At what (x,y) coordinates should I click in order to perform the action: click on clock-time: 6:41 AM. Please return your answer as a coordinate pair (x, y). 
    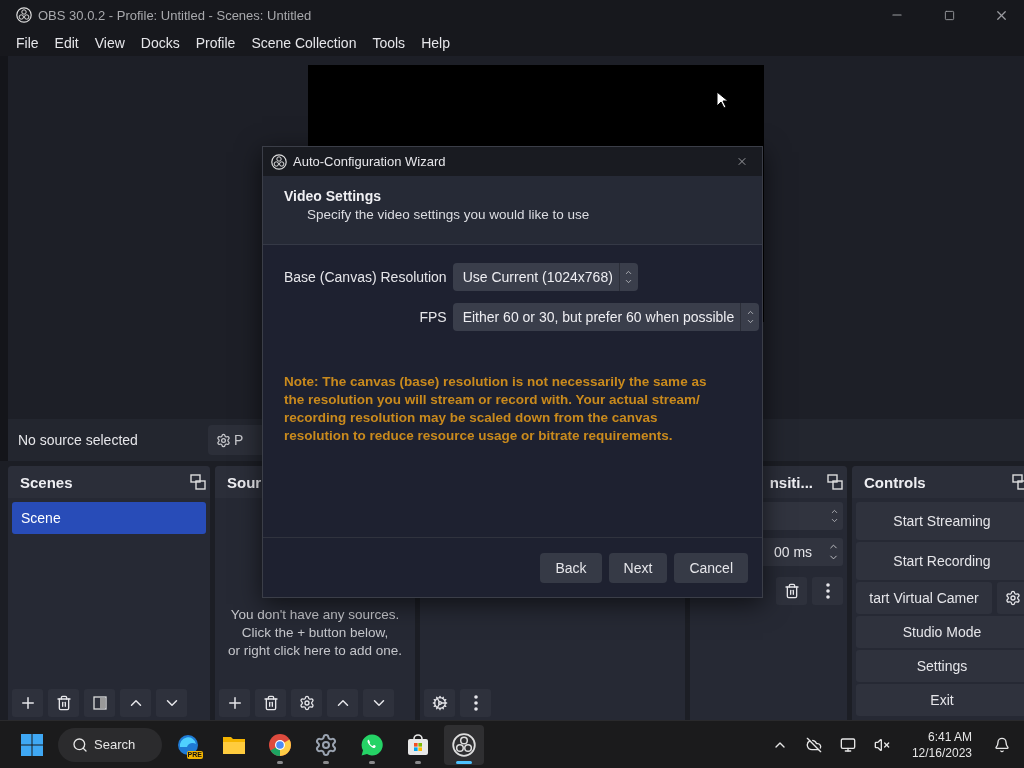
    Looking at the image, I should click on (949, 736).